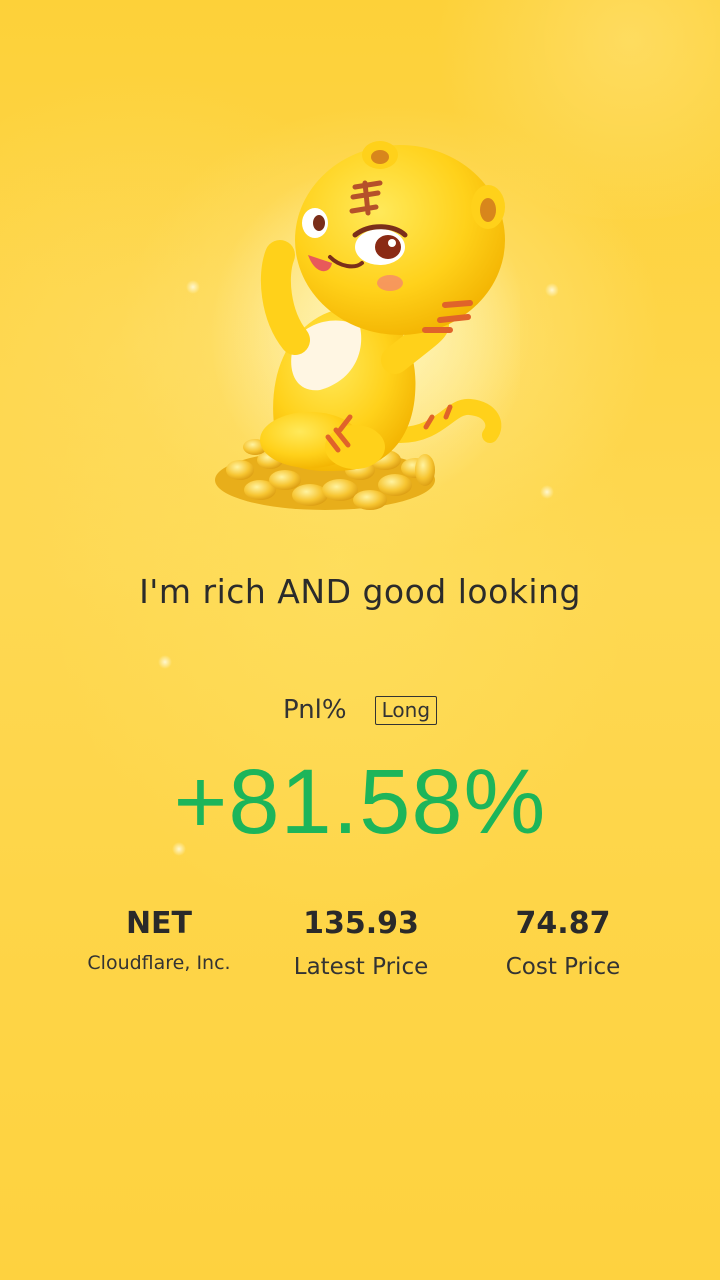 This screenshot has width=720, height=1280. I want to click on cost-price-value: 74.87, so click(563, 923).